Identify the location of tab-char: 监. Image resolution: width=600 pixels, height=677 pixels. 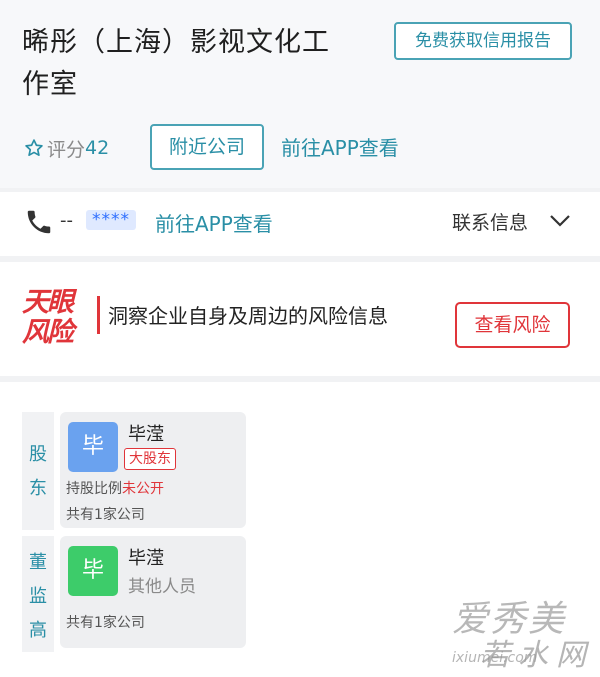
(38, 596).